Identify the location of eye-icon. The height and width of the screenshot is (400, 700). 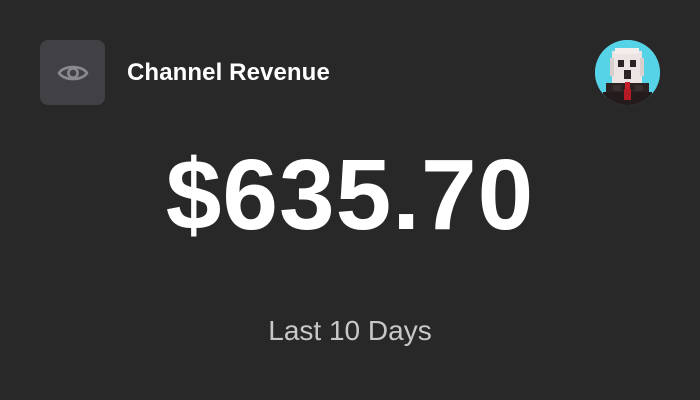
(72, 72).